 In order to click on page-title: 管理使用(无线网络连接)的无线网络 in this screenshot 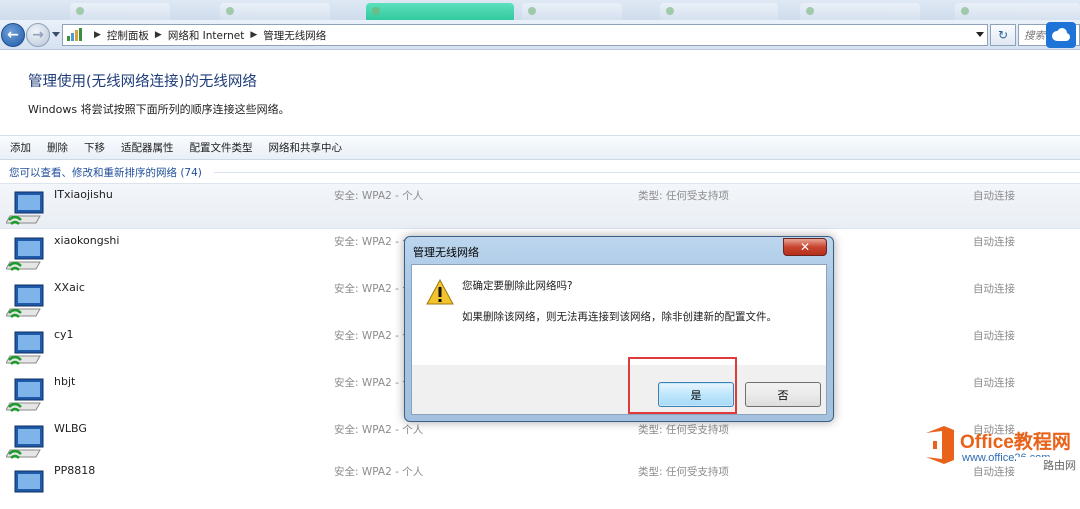, I will do `click(142, 82)`.